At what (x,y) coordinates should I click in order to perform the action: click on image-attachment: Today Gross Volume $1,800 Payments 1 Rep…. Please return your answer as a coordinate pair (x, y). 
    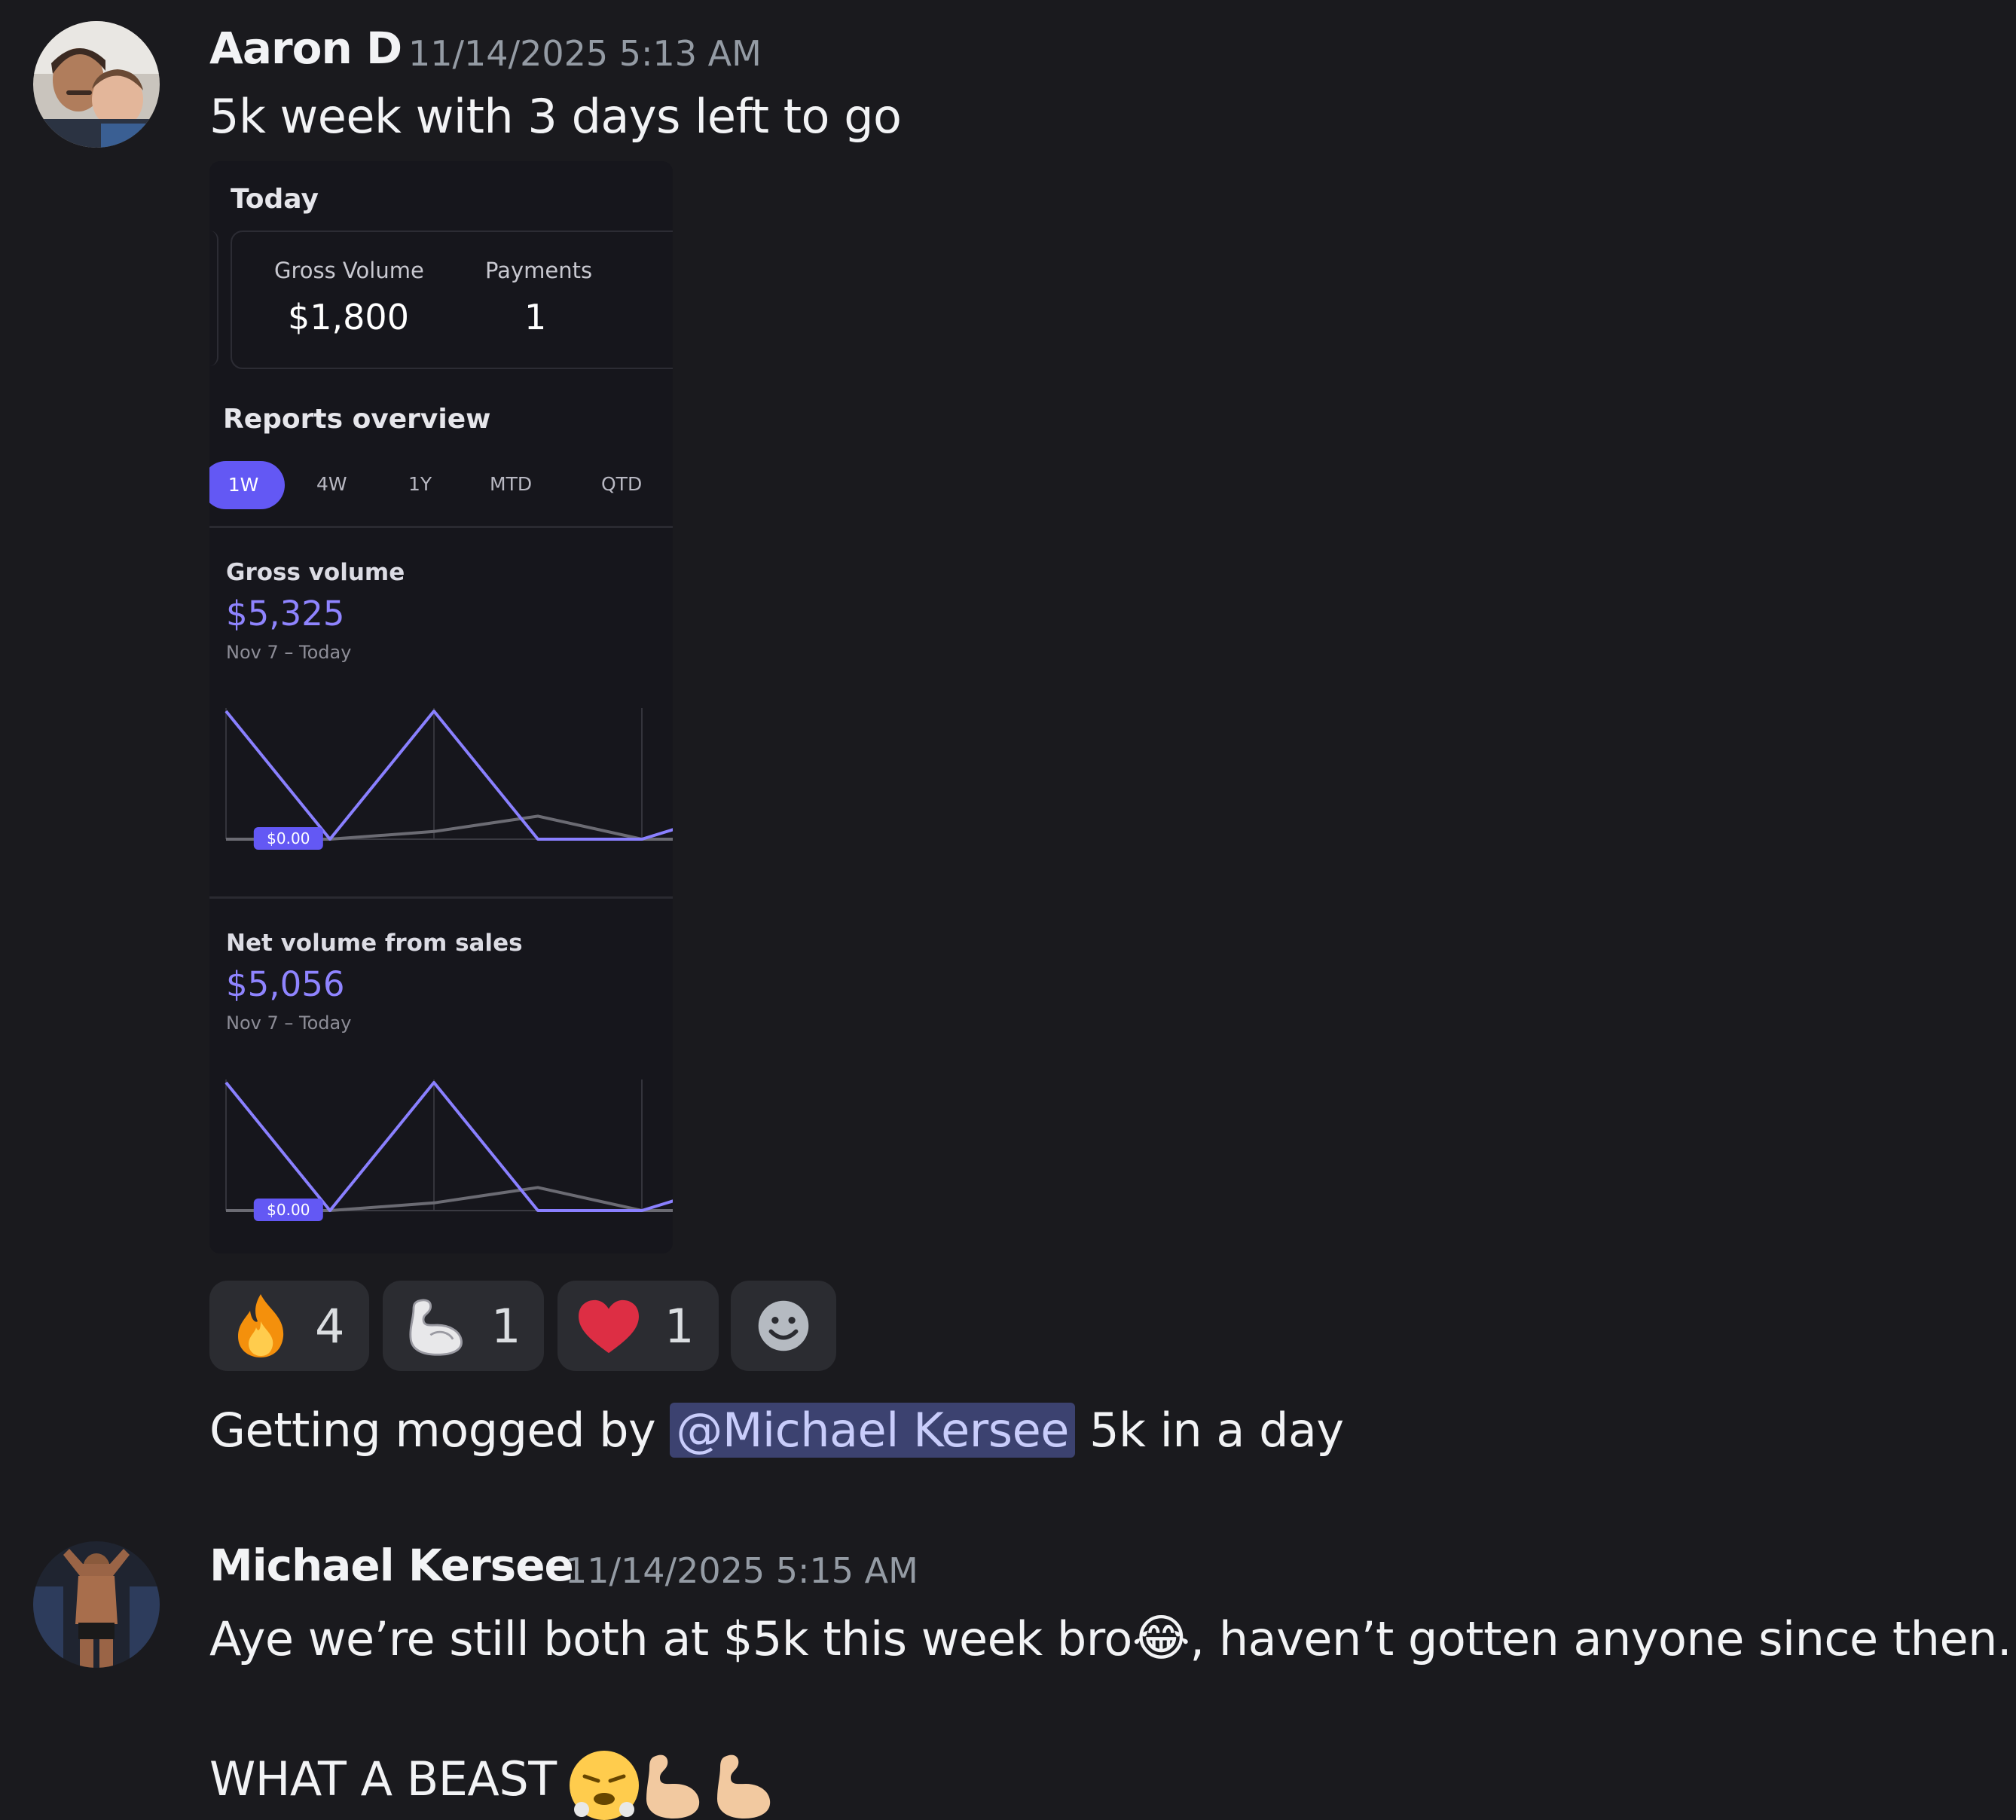
    Looking at the image, I should click on (441, 707).